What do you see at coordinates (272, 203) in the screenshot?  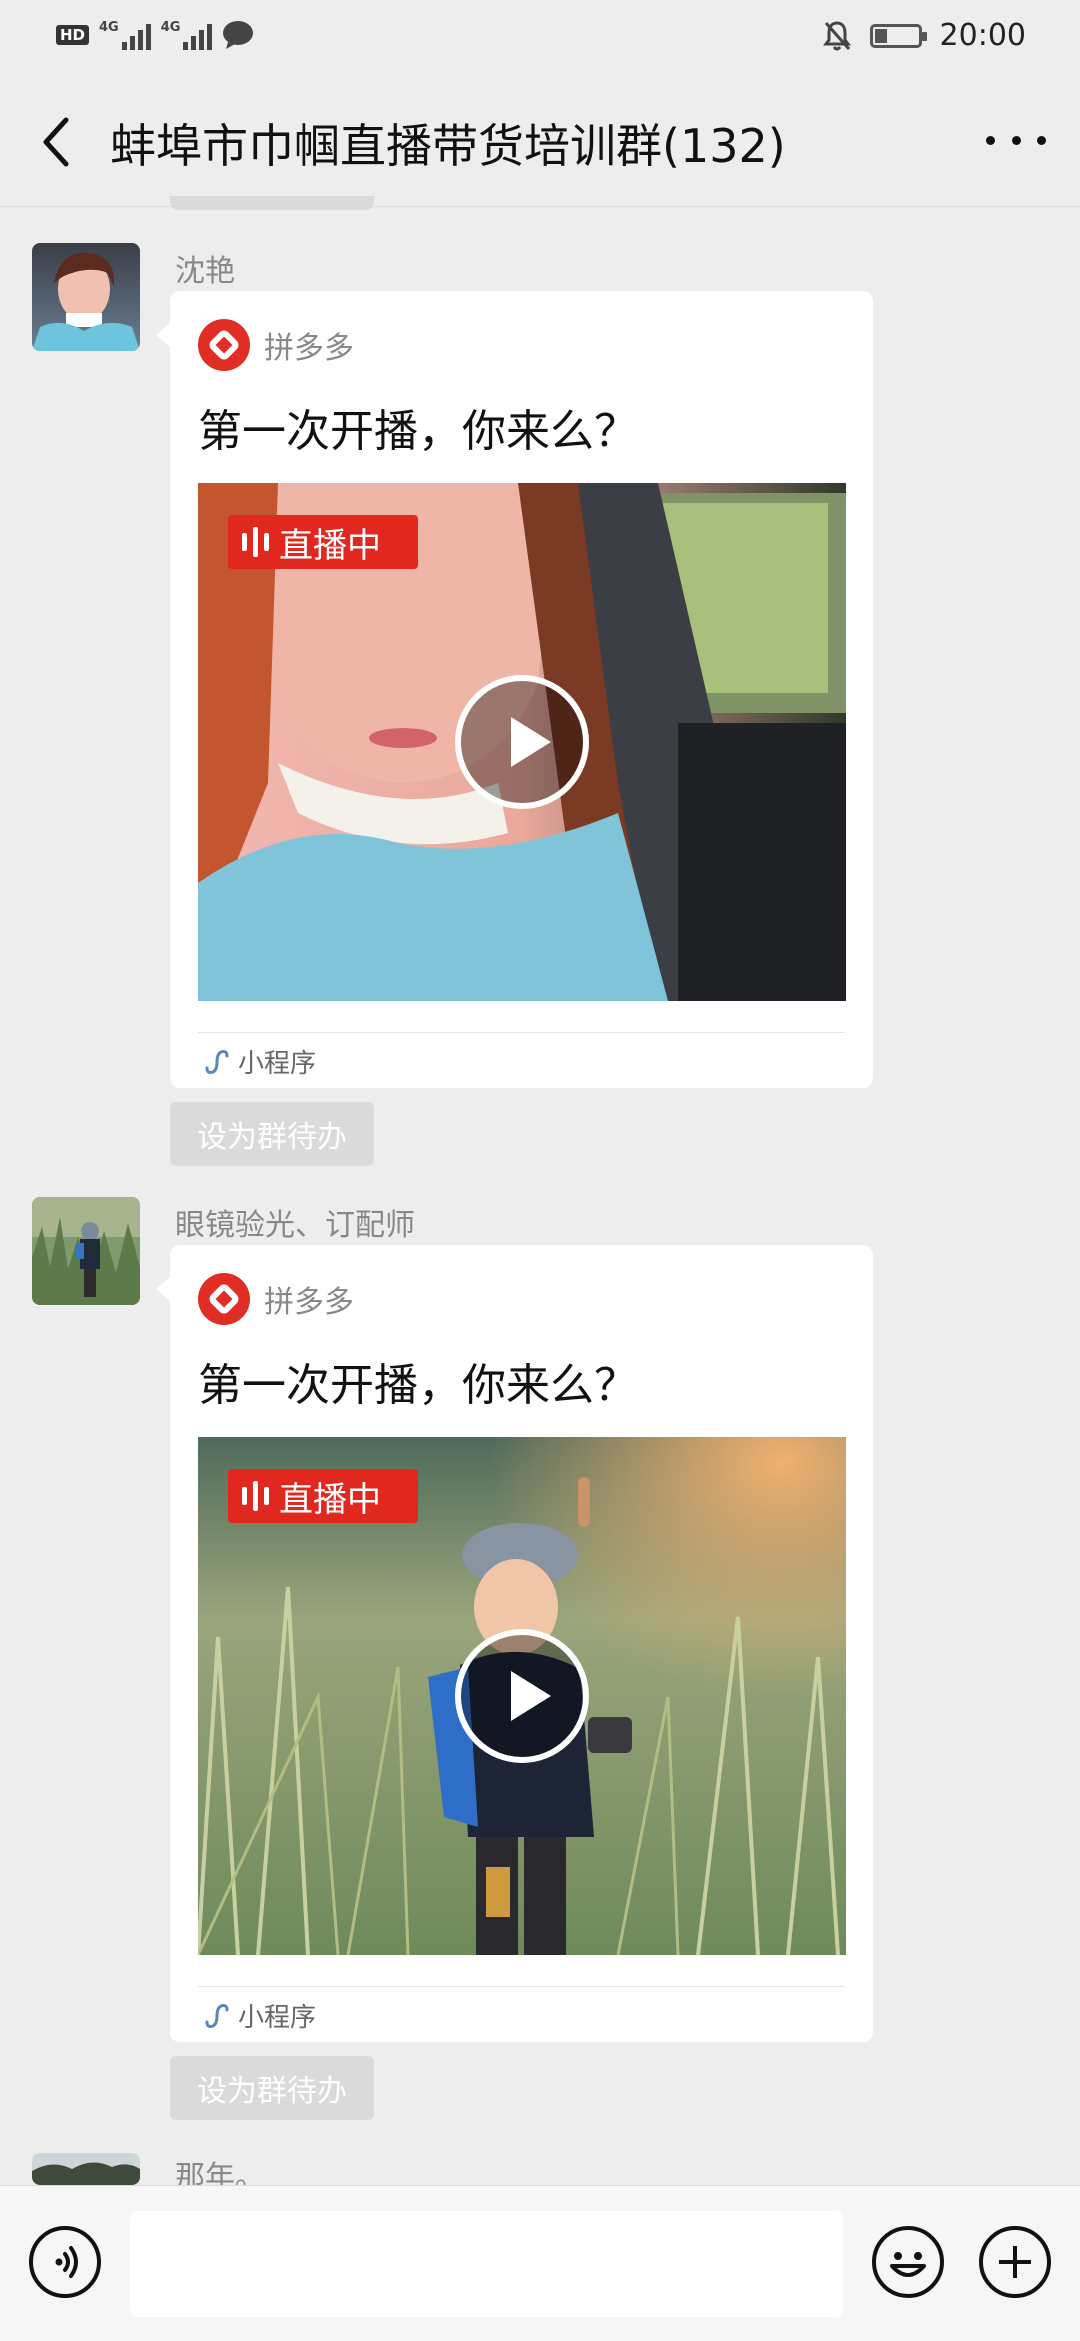 I see `previous-todo-button` at bounding box center [272, 203].